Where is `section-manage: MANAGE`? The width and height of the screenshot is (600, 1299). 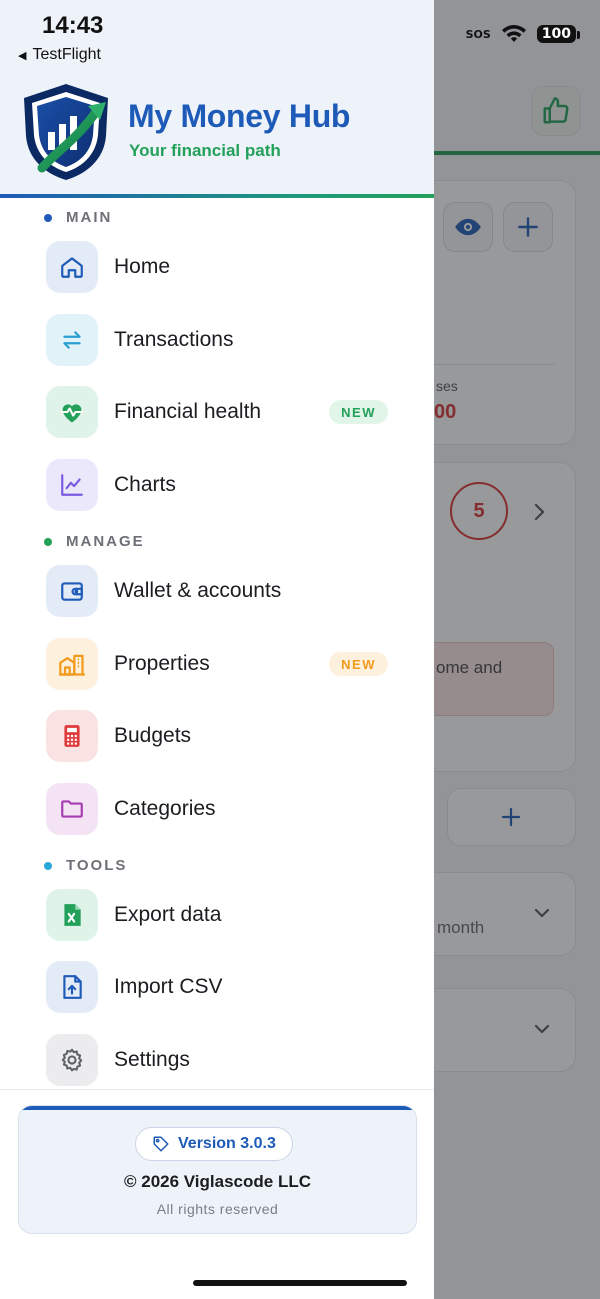 section-manage: MANAGE is located at coordinates (94, 541).